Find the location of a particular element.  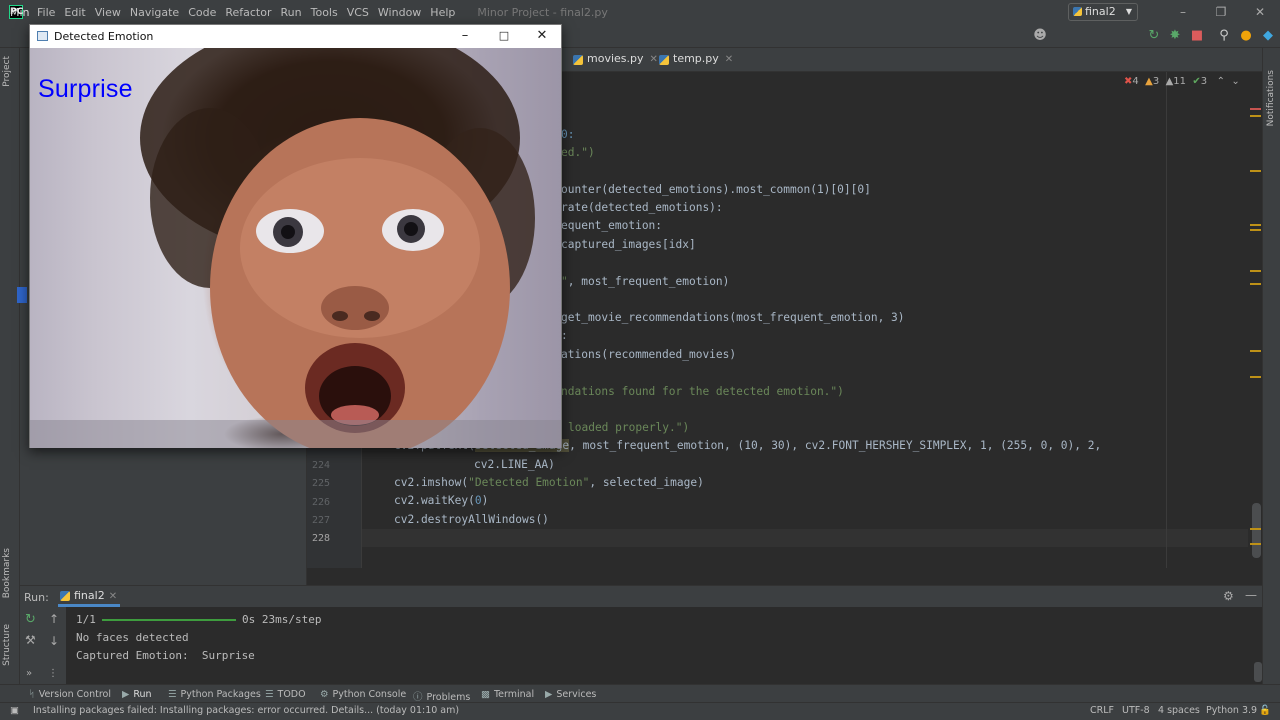

menu-refactor: Refactor is located at coordinates (248, 12).